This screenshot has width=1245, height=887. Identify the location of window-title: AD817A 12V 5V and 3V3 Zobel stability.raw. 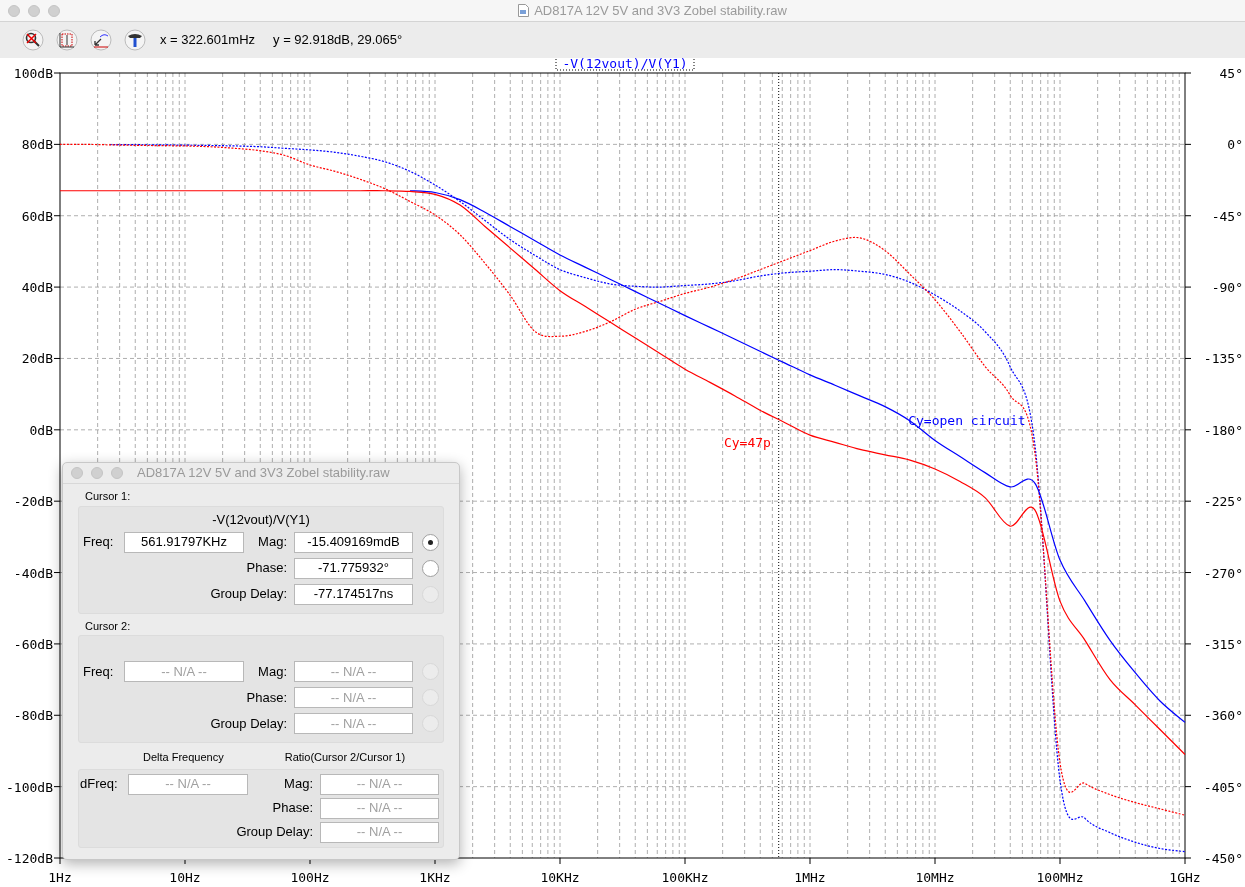
(660, 10).